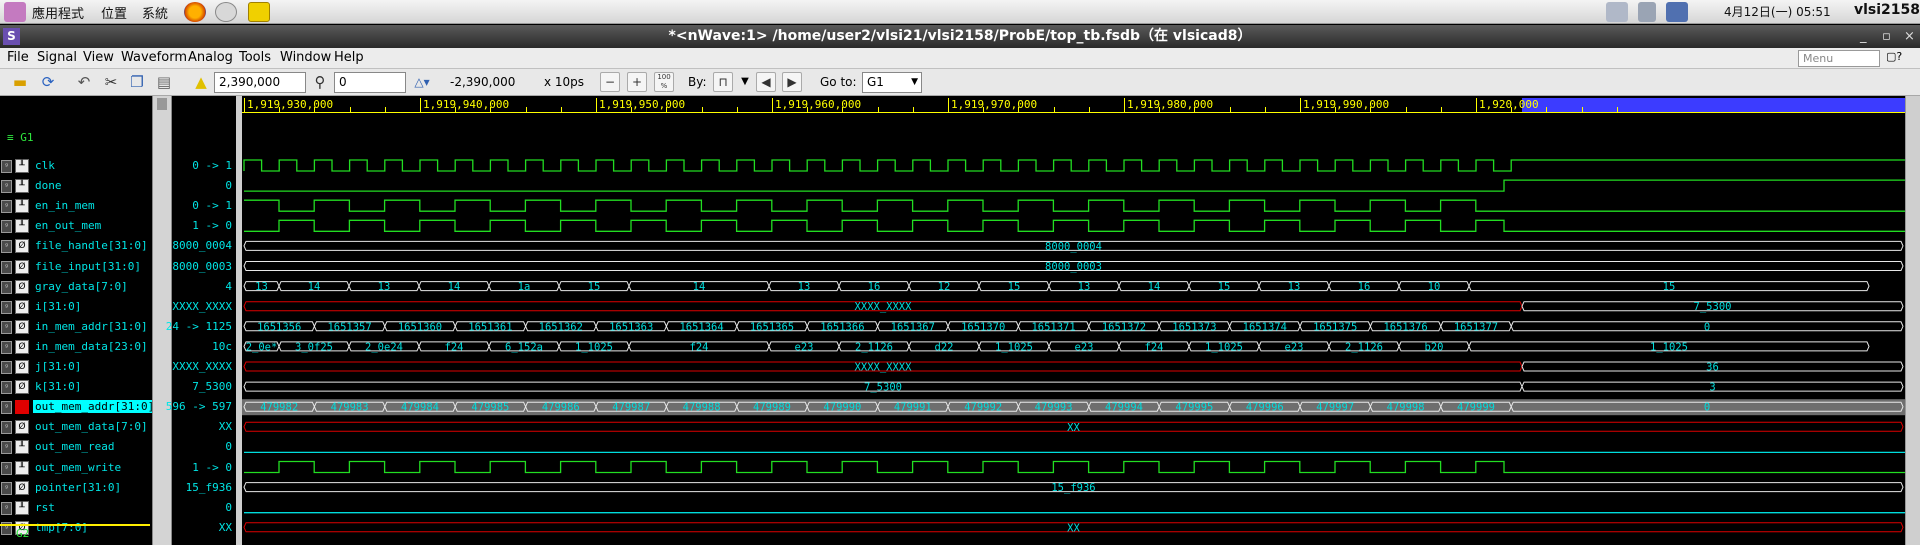 The width and height of the screenshot is (1920, 545). I want to click on signal-row: ᵍ ╨ en_out_mem, so click(76, 226).